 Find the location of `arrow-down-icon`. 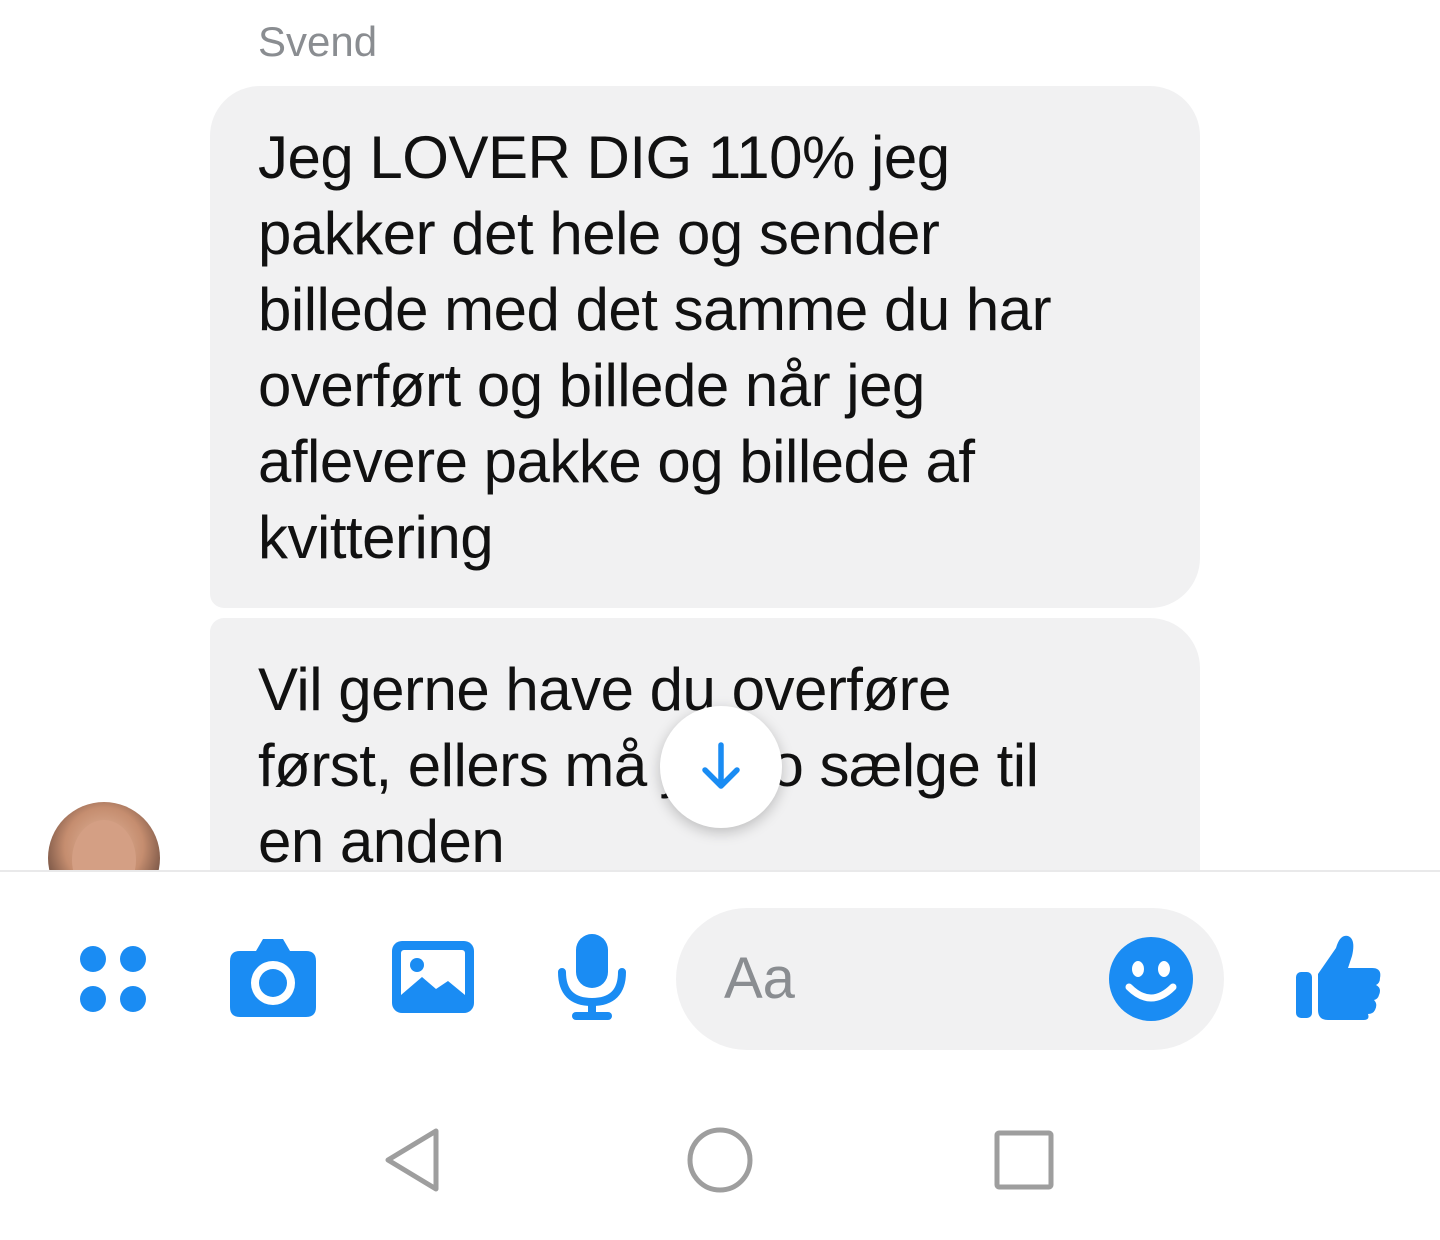

arrow-down-icon is located at coordinates (721, 765).